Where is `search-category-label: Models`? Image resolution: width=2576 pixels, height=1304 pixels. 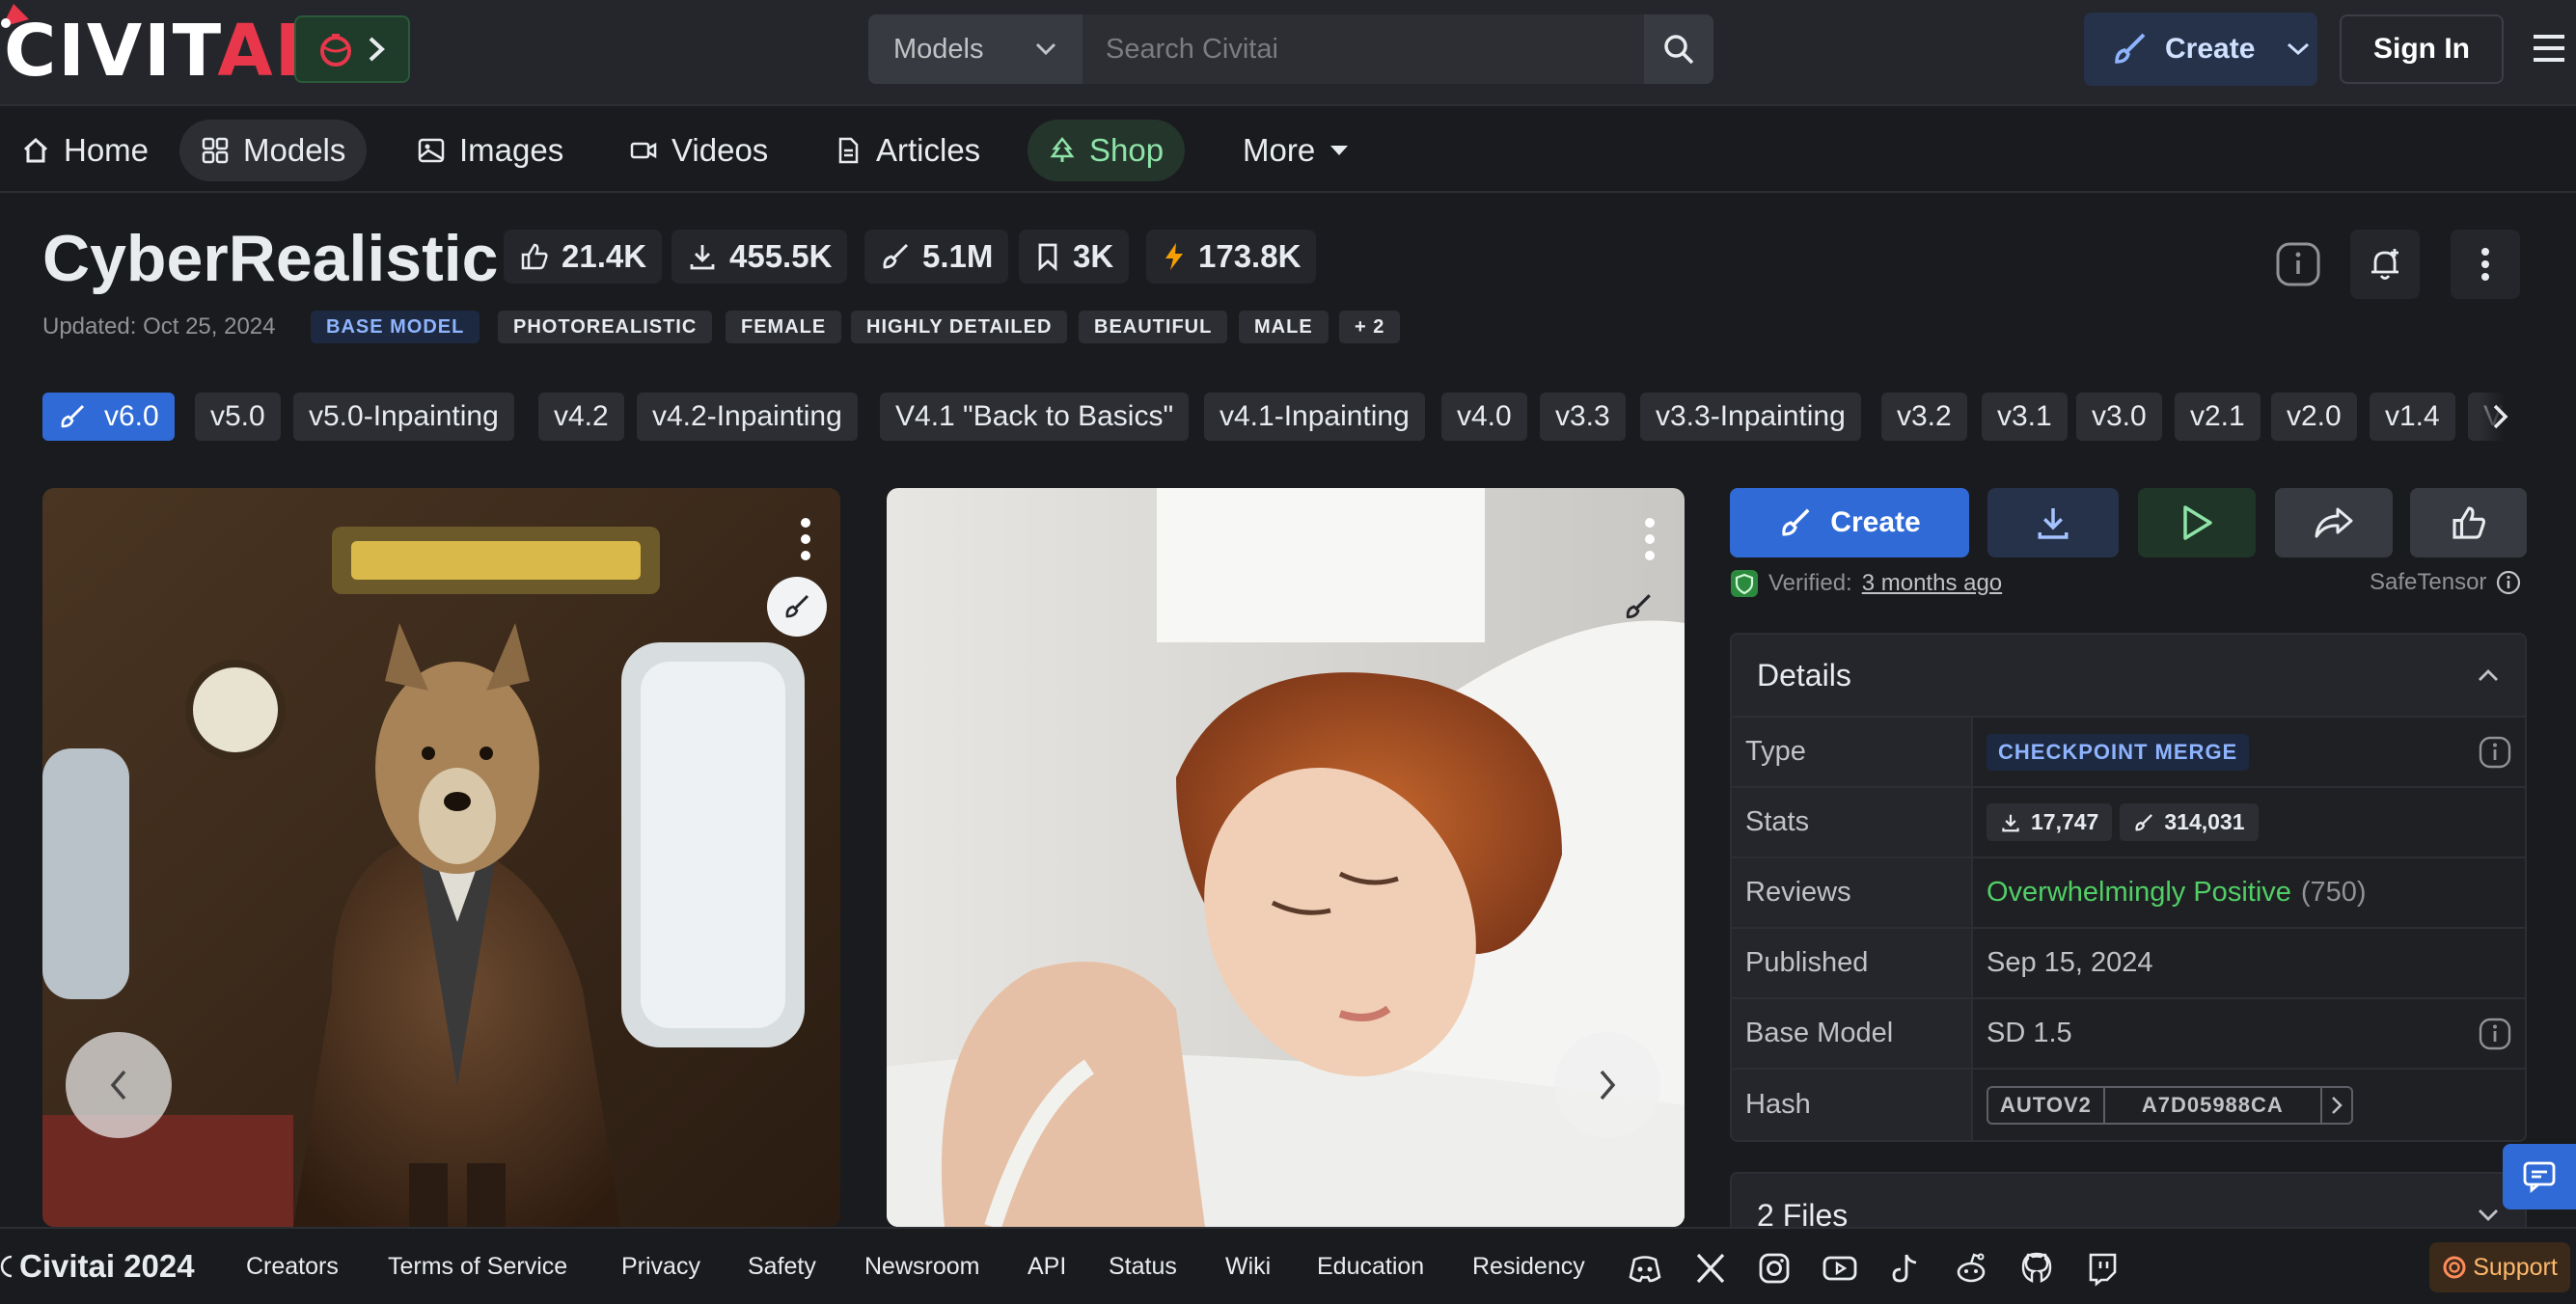 search-category-label: Models is located at coordinates (939, 49).